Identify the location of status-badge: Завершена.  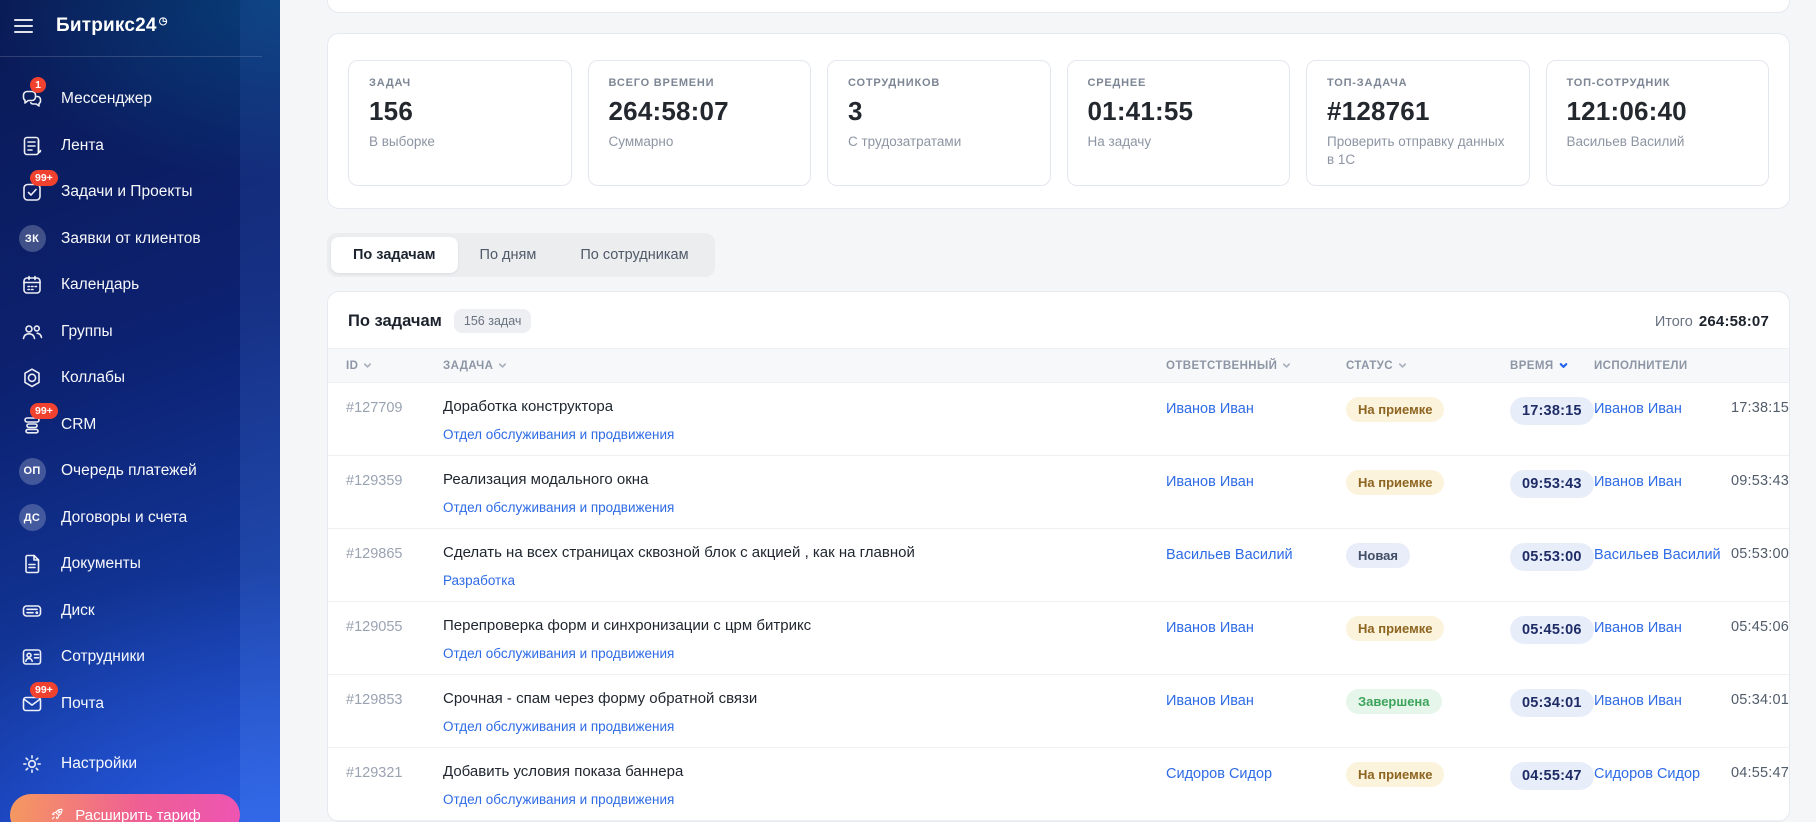
(1394, 701).